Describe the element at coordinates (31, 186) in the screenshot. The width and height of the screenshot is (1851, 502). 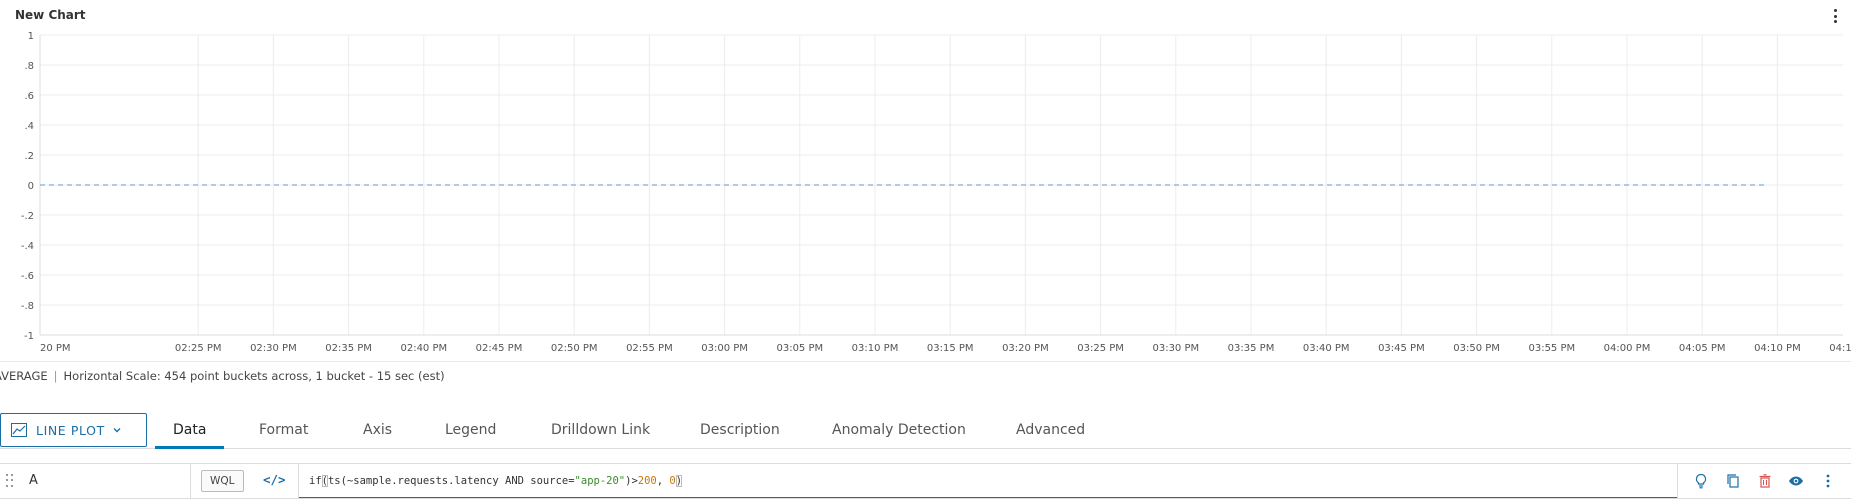
I see `y-tick-label: 0` at that location.